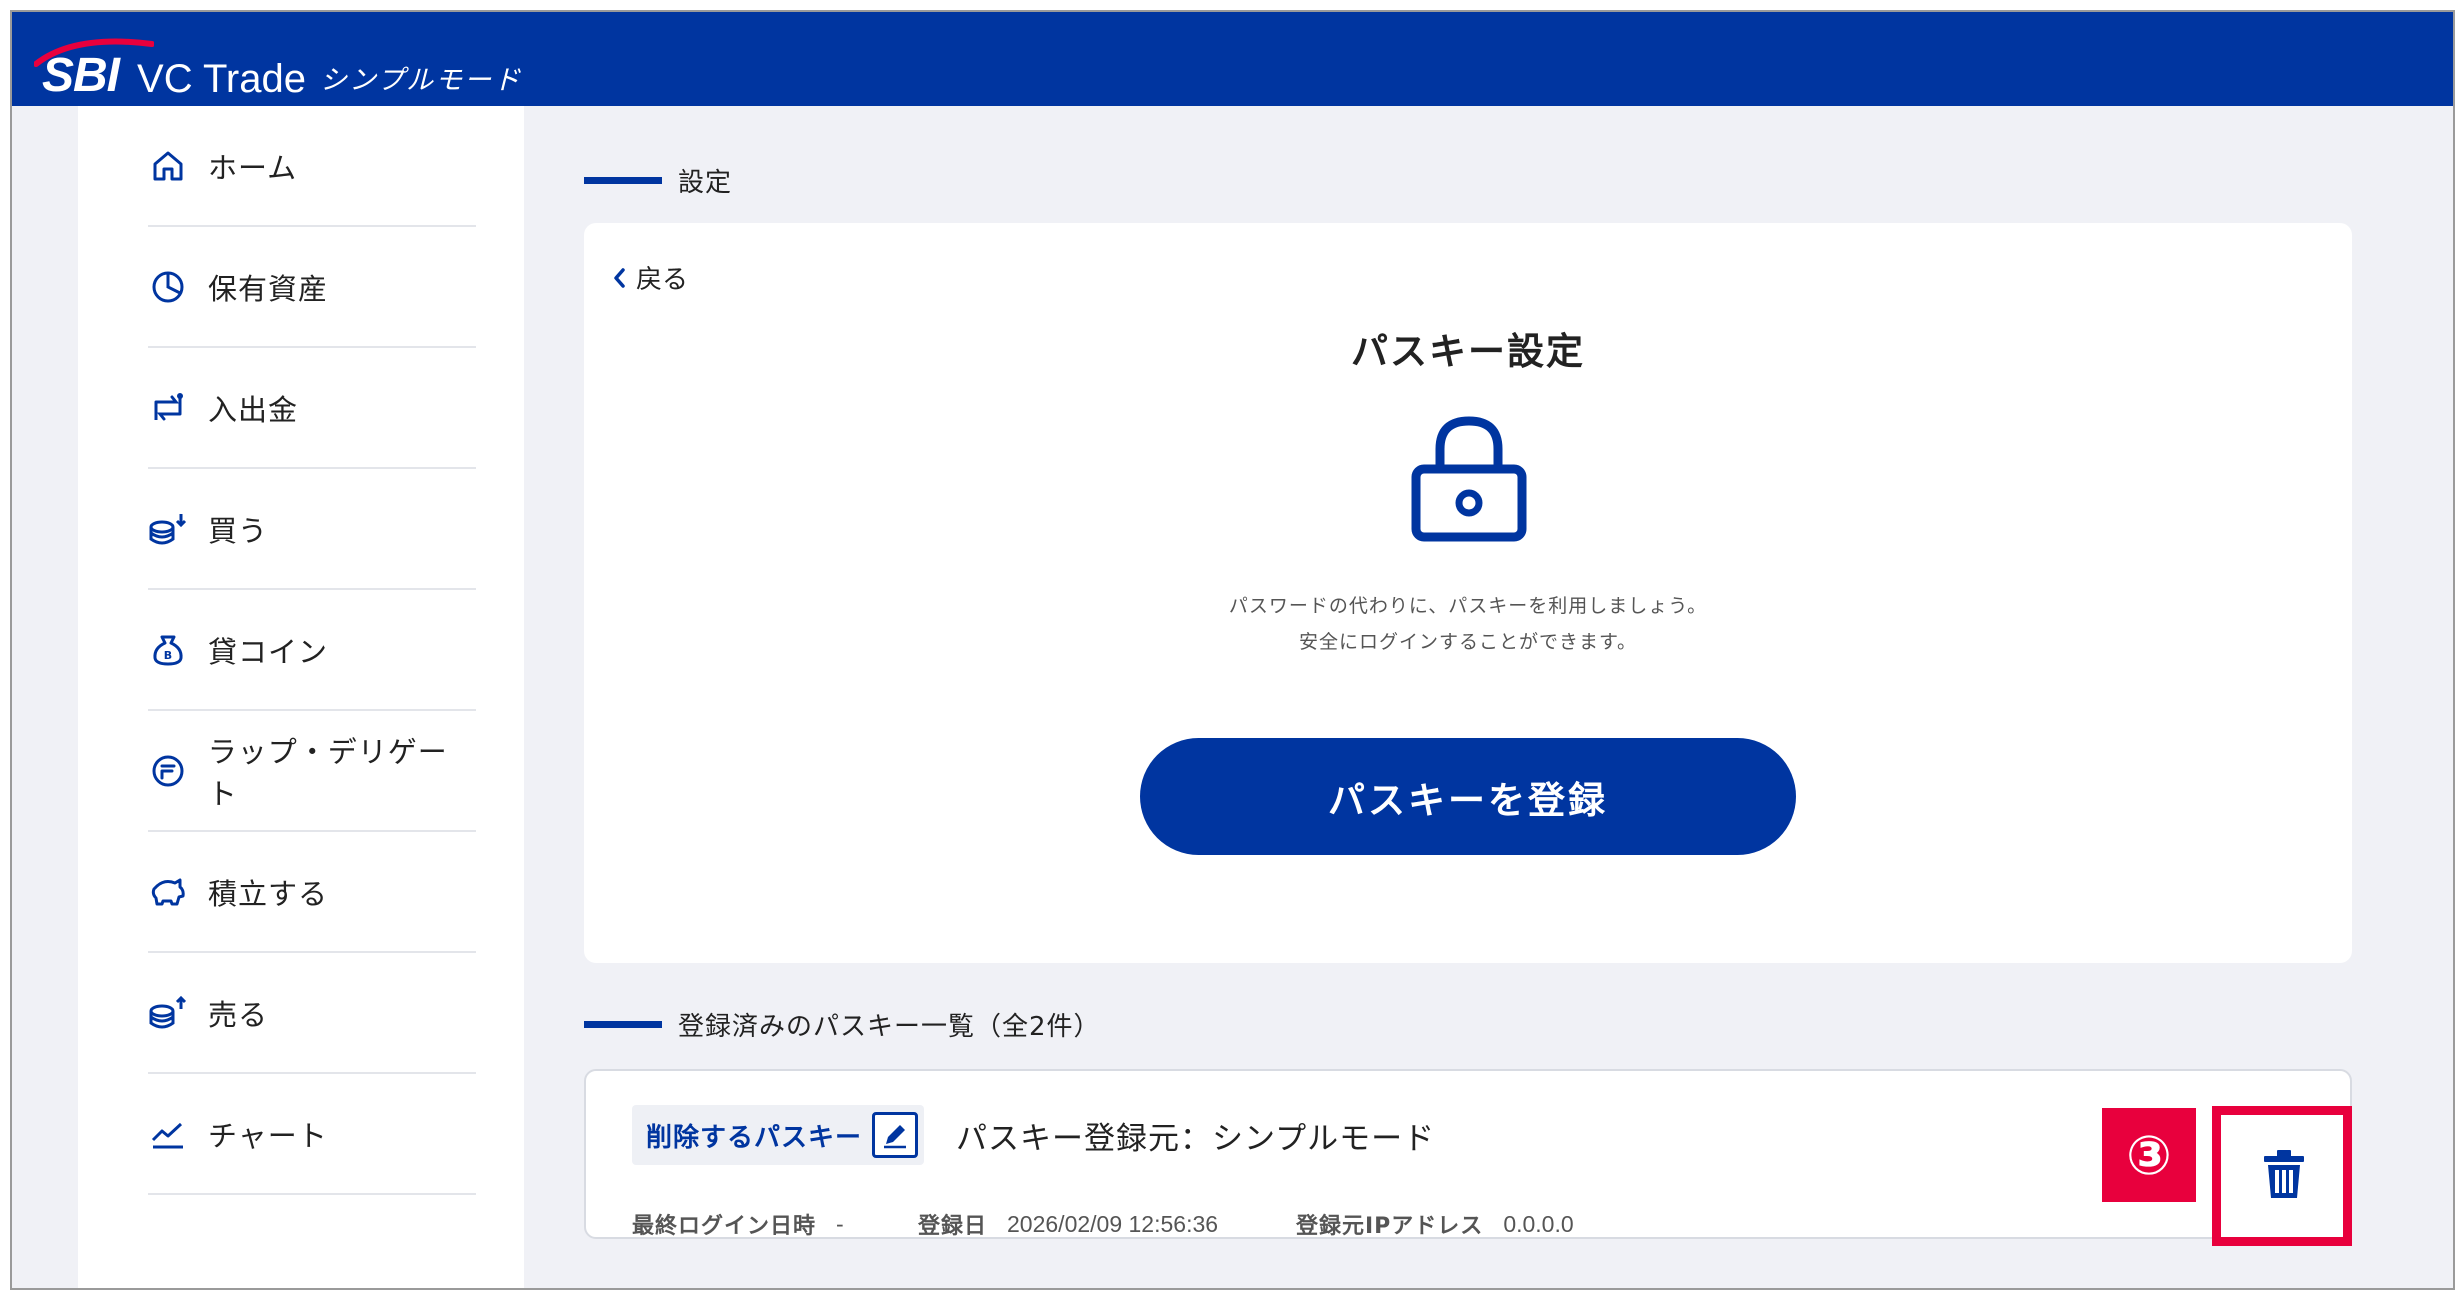 The width and height of the screenshot is (2461, 1296). I want to click on transfer-icon, so click(168, 408).